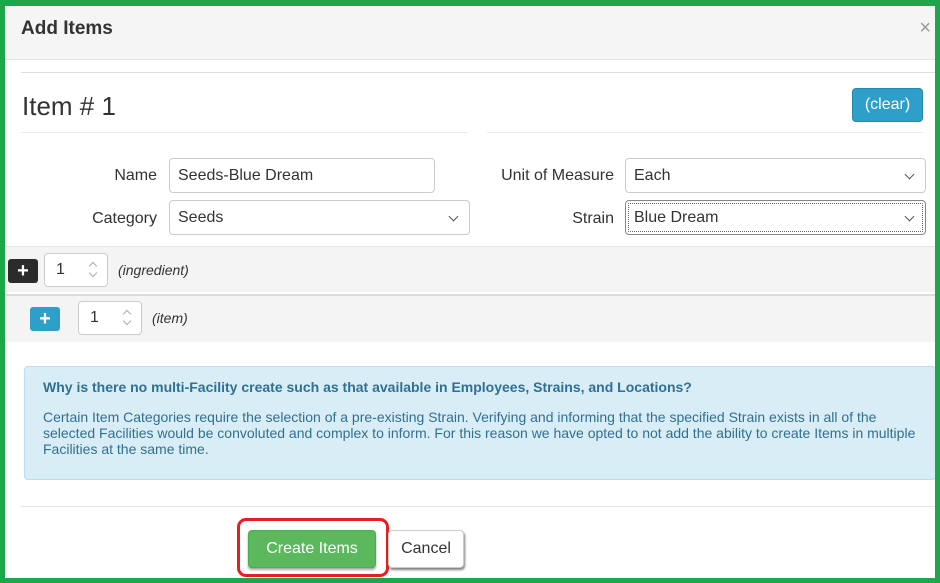 This screenshot has width=940, height=583. Describe the element at coordinates (67, 28) in the screenshot. I see `modal-title: Add Items` at that location.